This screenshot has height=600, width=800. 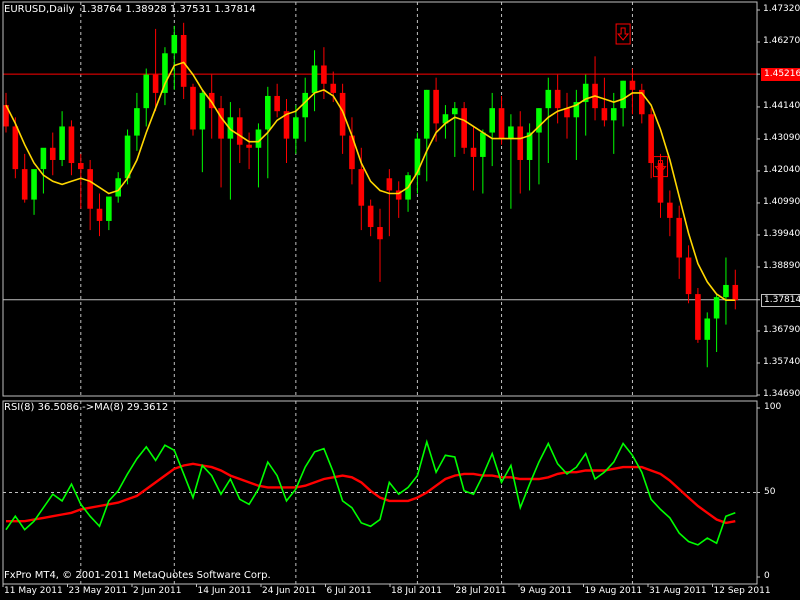 I want to click on price-tick-label: 1.46270, so click(x=781, y=41).